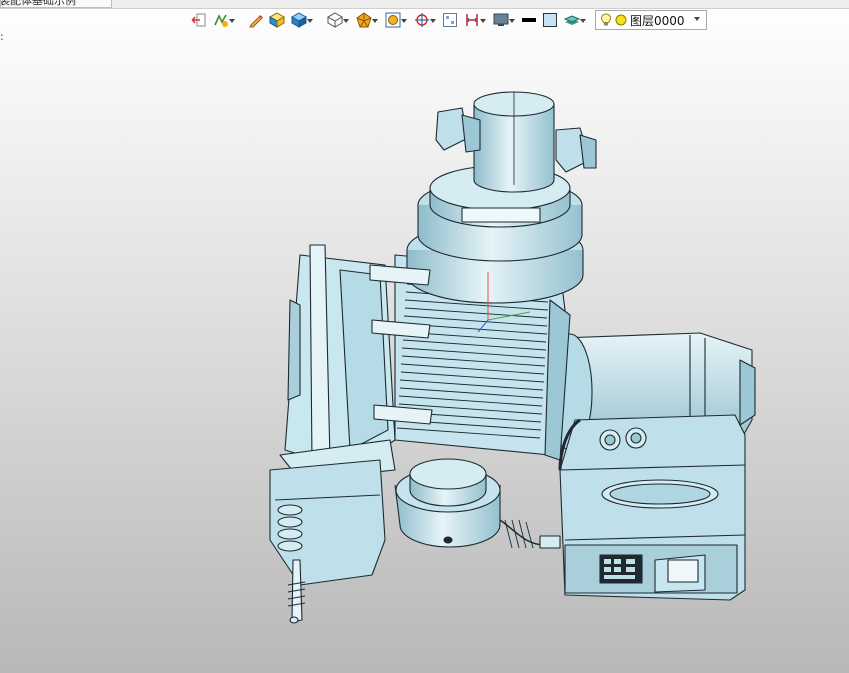 The image size is (849, 673). What do you see at coordinates (364, 20) in the screenshot?
I see `render-mode-icon` at bounding box center [364, 20].